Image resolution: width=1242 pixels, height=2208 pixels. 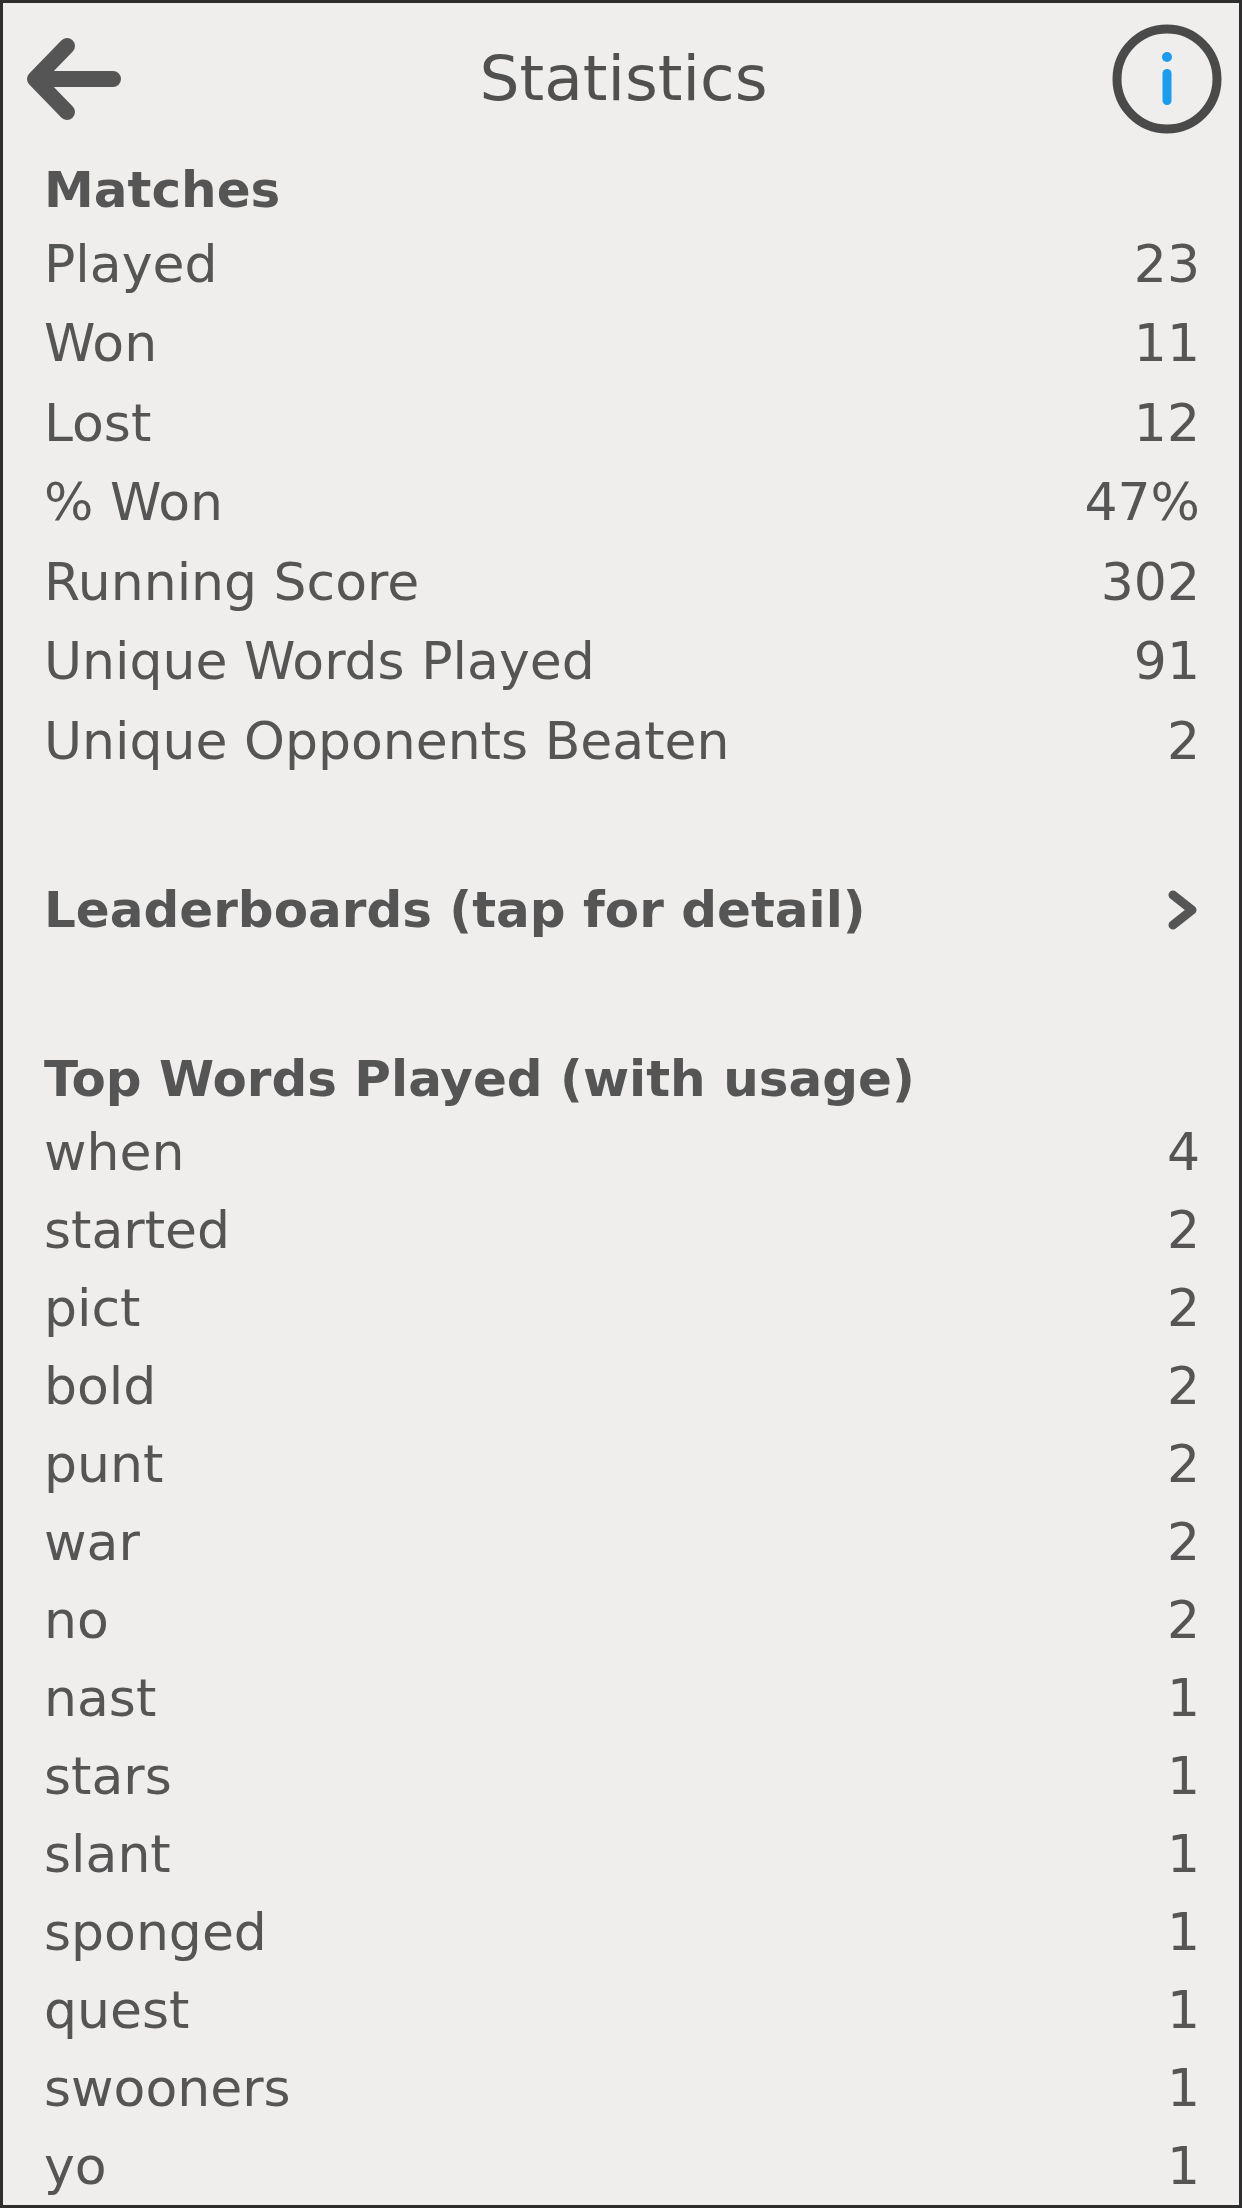 What do you see at coordinates (107, 1854) in the screenshot?
I see `word-label: slant` at bounding box center [107, 1854].